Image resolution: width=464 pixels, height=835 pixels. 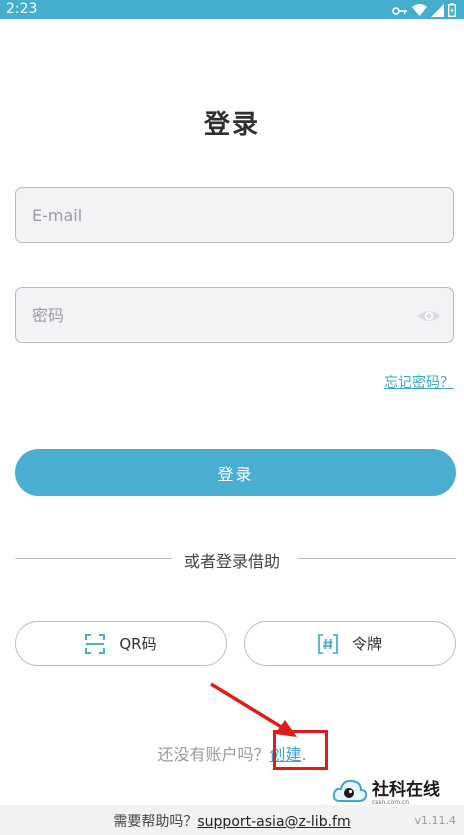 I want to click on divider-right, so click(x=377, y=558).